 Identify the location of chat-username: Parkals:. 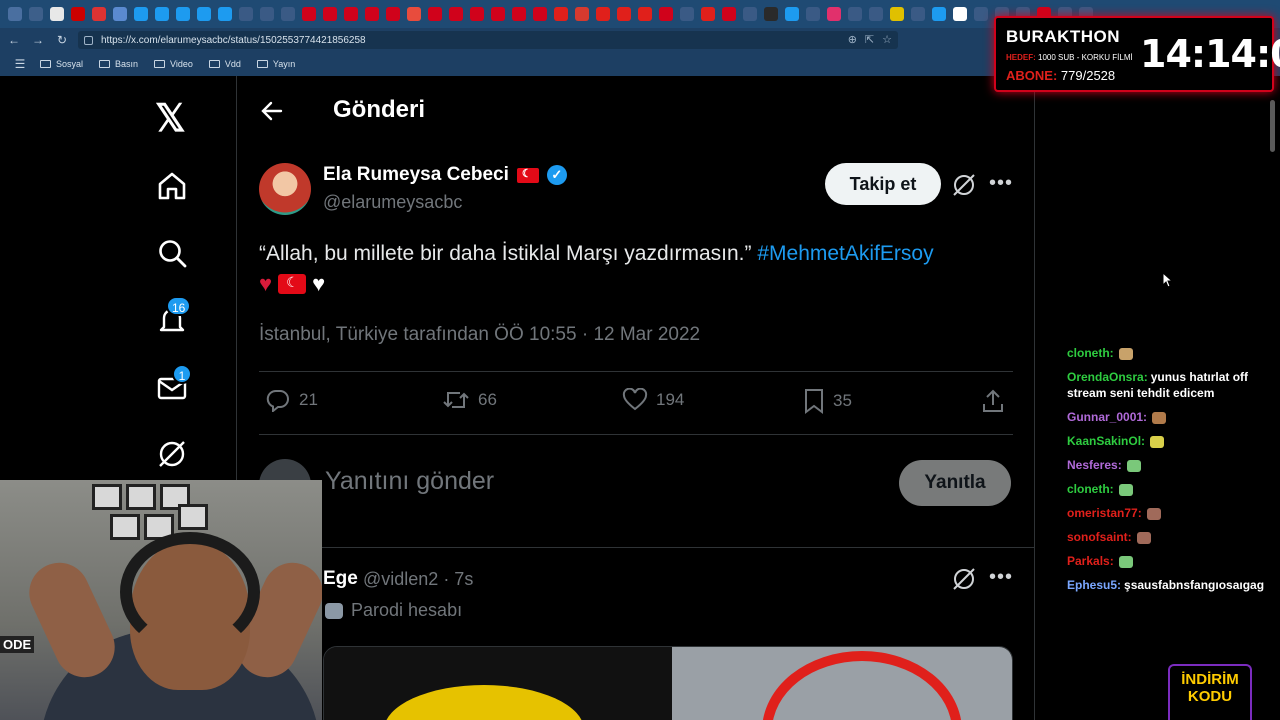
(1090, 561).